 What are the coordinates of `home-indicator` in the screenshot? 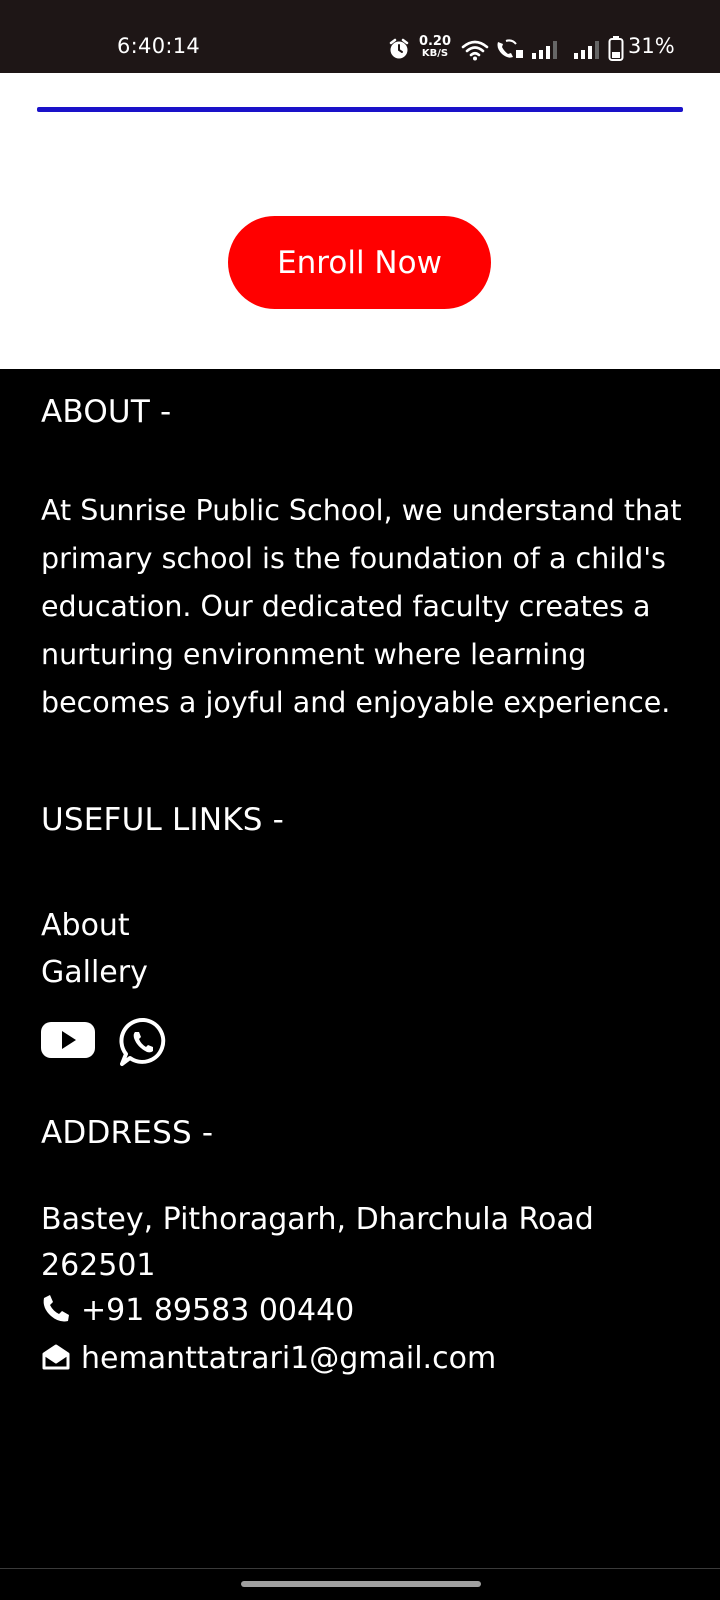 It's located at (361, 1584).